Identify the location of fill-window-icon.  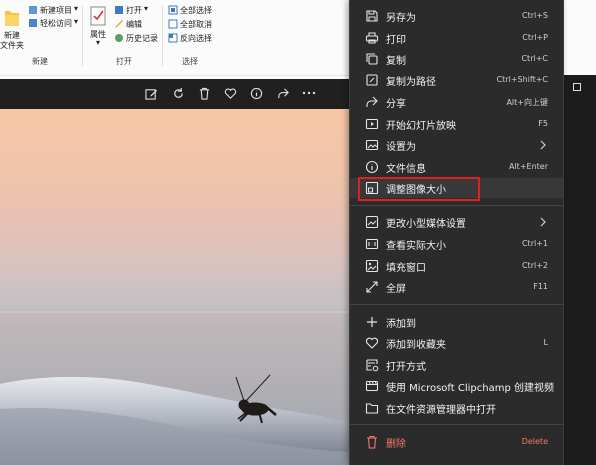
(372, 266).